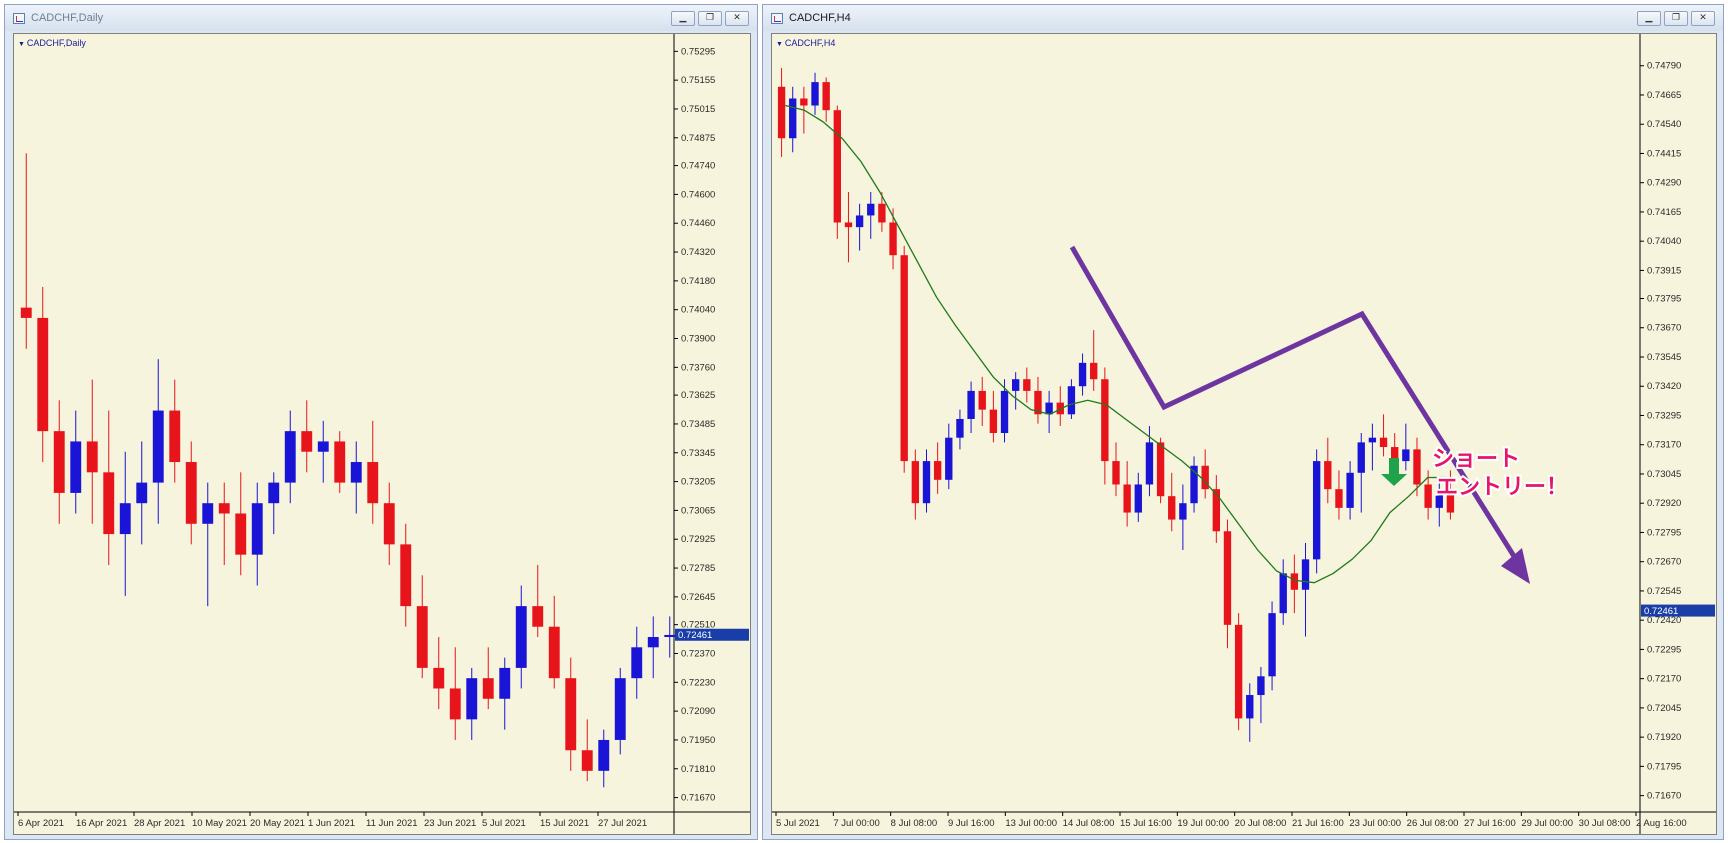 The image size is (1728, 843). I want to click on price-tick-label: 0.72170, so click(1664, 679).